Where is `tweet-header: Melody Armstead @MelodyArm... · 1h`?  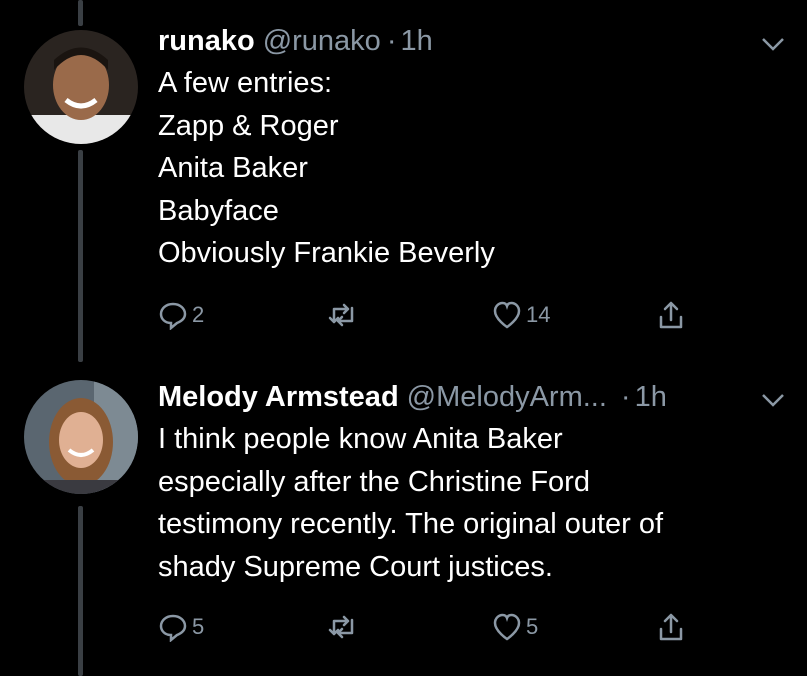
tweet-header: Melody Armstead @MelodyArm... · 1h is located at coordinates (467, 397).